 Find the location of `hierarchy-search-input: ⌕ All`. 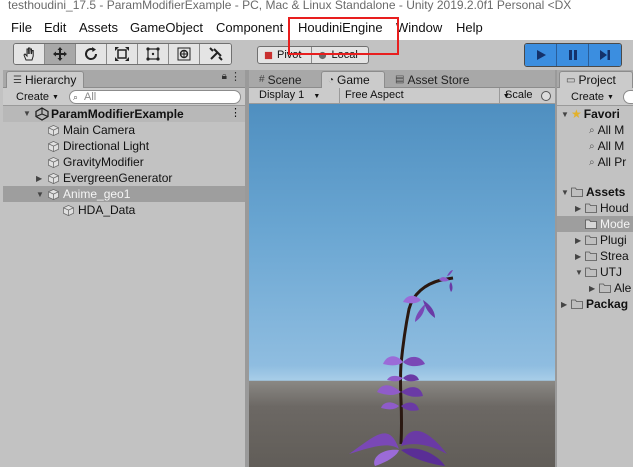

hierarchy-search-input: ⌕ All is located at coordinates (155, 97).